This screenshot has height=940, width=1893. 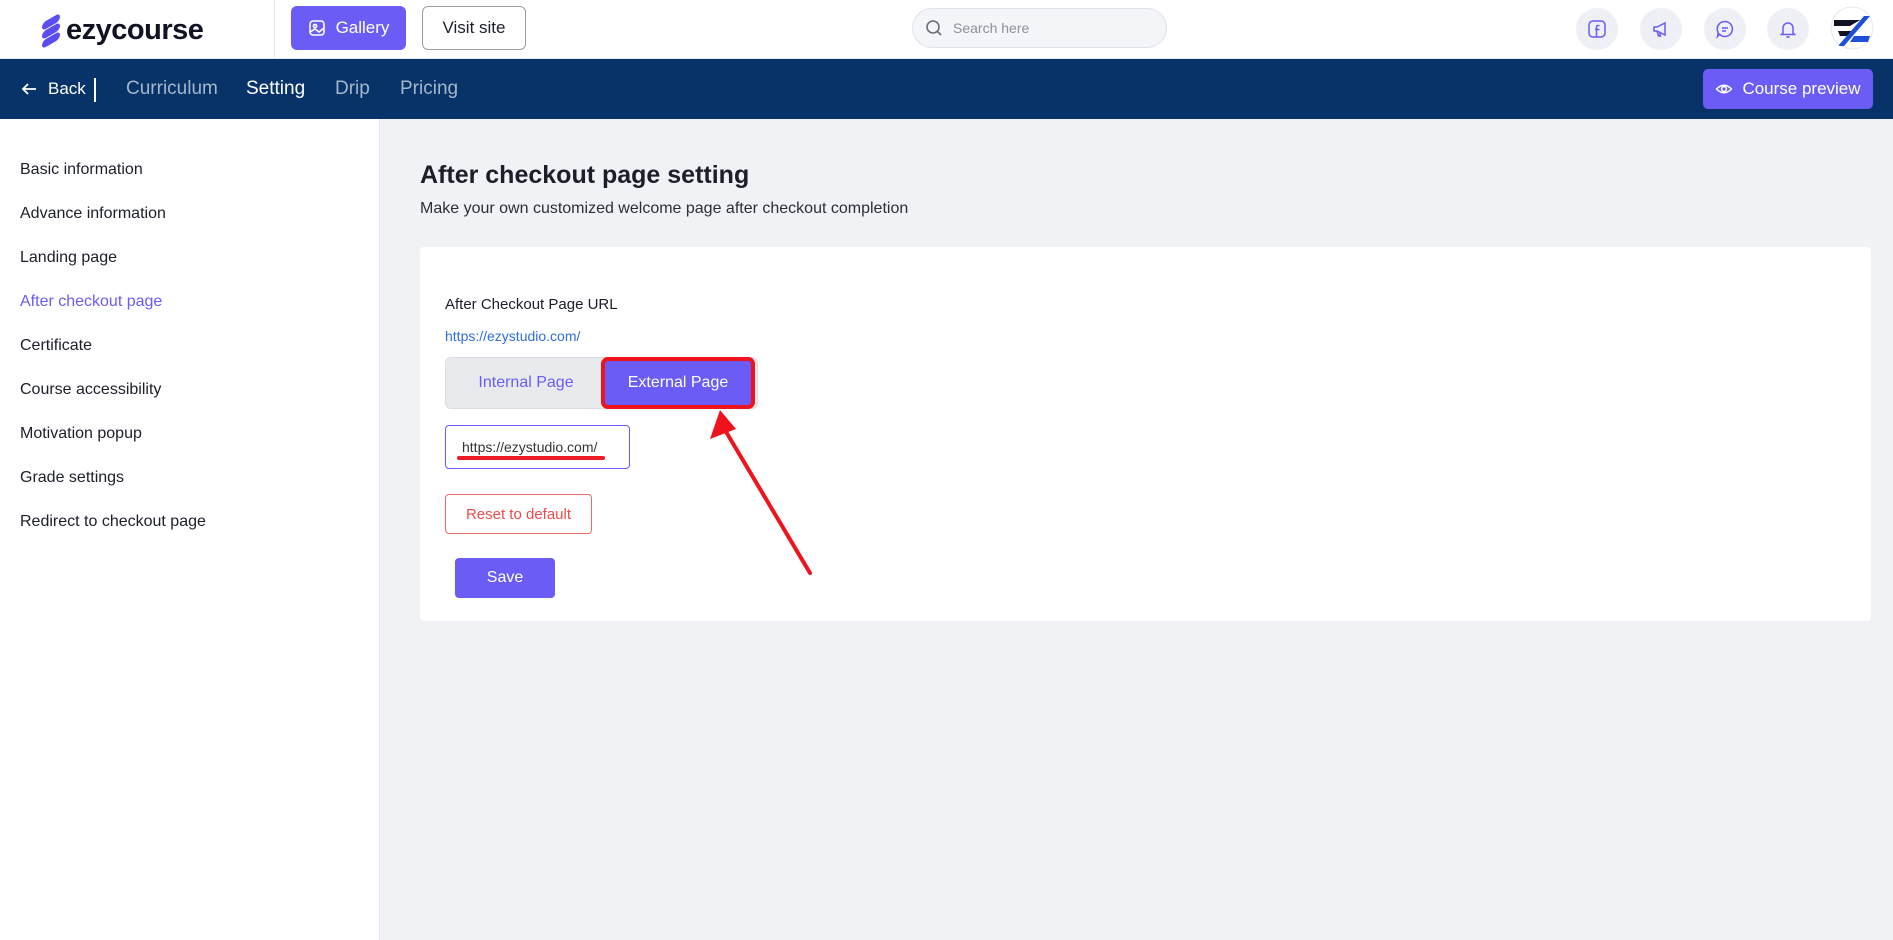 What do you see at coordinates (585, 175) in the screenshot?
I see `page-title: After checkout page setting` at bounding box center [585, 175].